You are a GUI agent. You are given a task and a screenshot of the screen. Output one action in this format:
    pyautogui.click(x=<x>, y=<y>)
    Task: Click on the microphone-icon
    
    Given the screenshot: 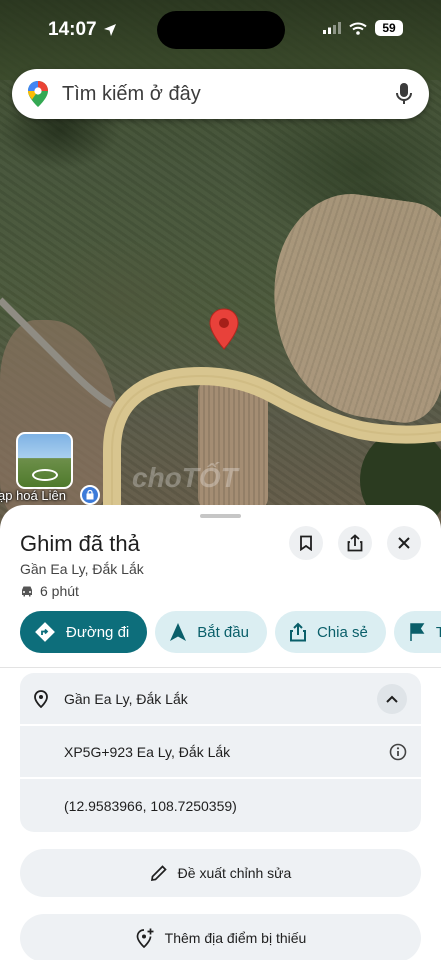 What is the action you would take?
    pyautogui.click(x=404, y=94)
    